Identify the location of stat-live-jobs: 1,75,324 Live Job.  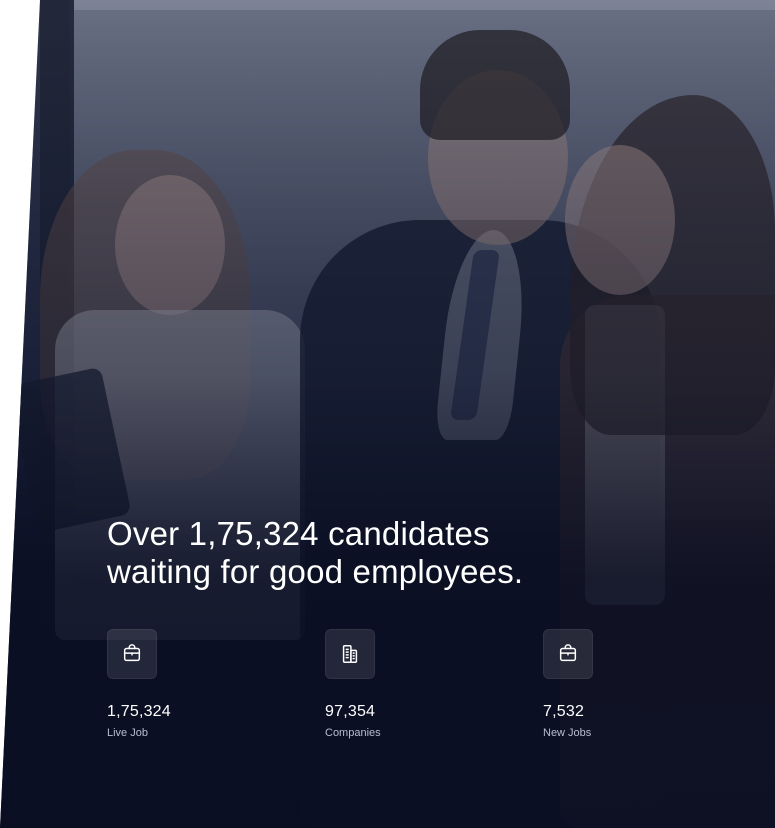
(167, 684).